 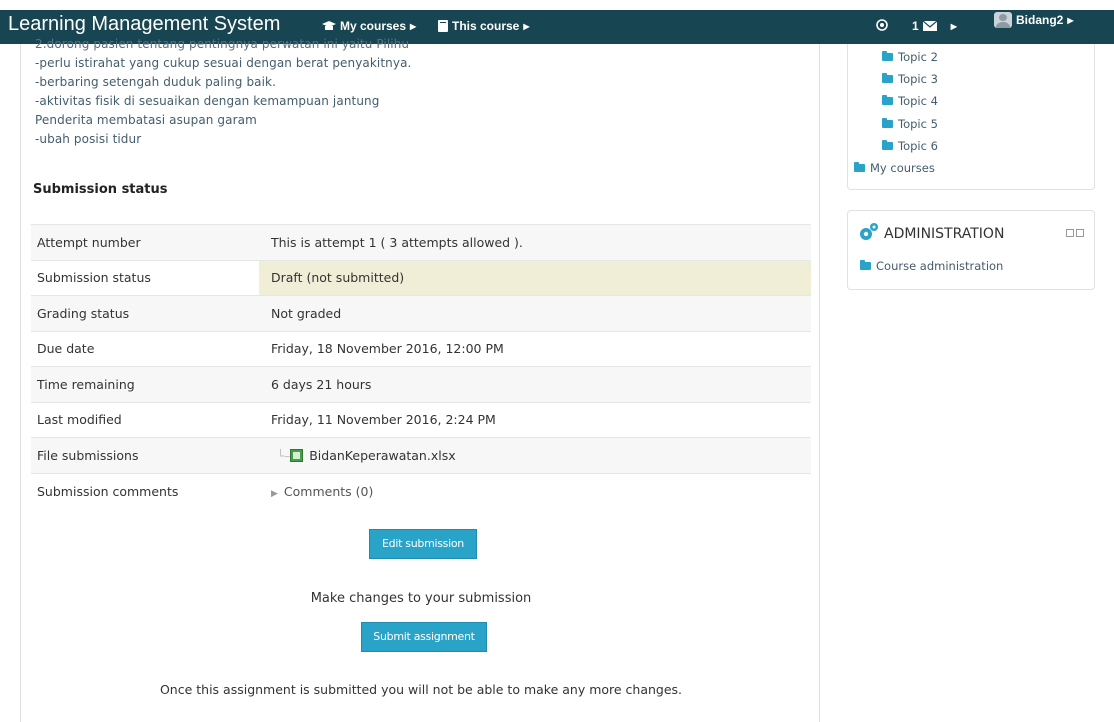 What do you see at coordinates (328, 491) in the screenshot?
I see `comments-toggle: Comments (0)` at bounding box center [328, 491].